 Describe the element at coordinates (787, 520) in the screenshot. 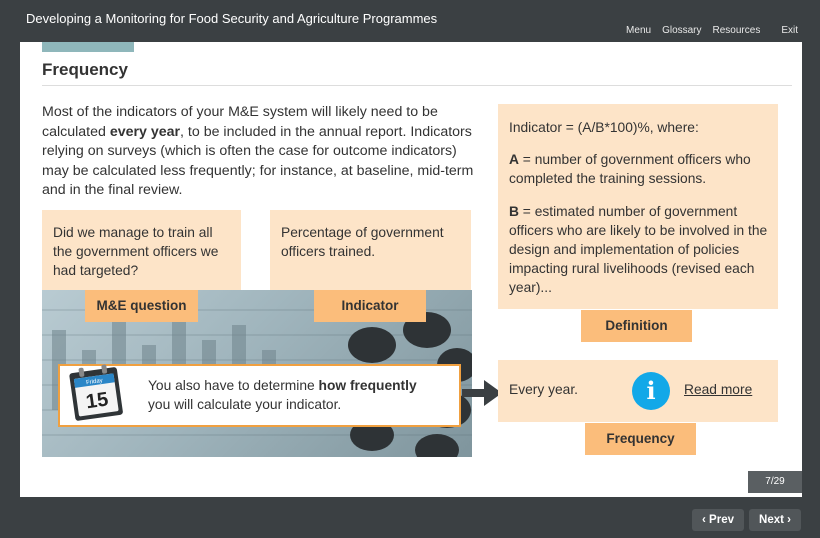

I see `chevron-right-icon: ›` at that location.